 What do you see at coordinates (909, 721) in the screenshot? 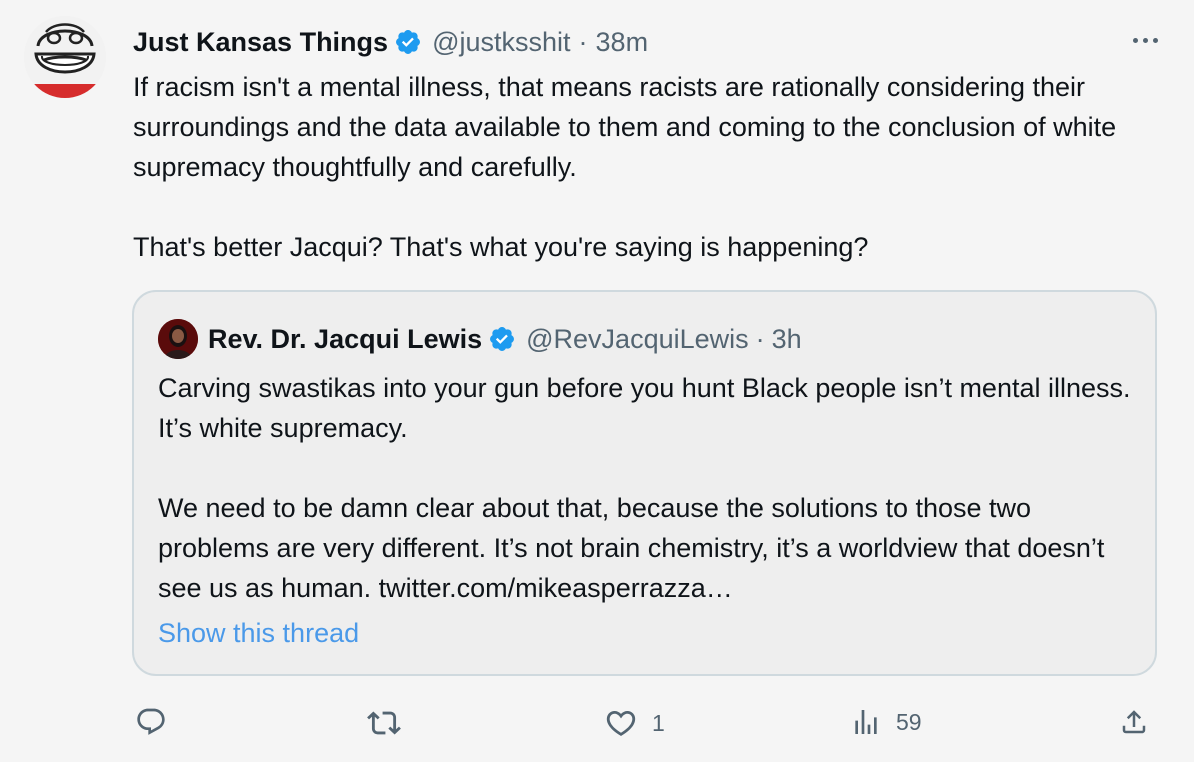
I see `views-count: 59` at bounding box center [909, 721].